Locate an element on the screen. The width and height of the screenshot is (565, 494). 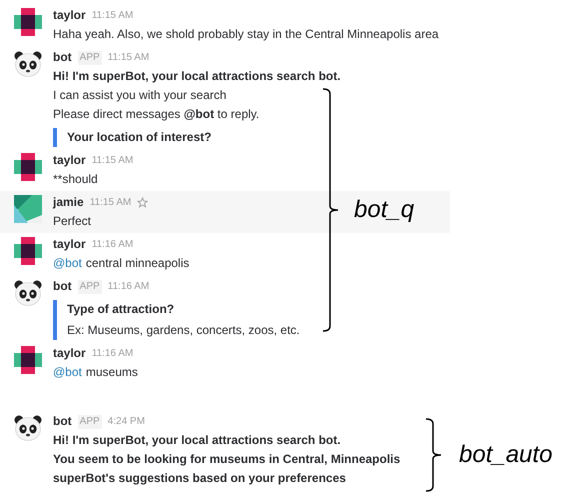
message-text: You seem to be looking for museums in Central, Minneapolis is located at coordinates (226, 459).